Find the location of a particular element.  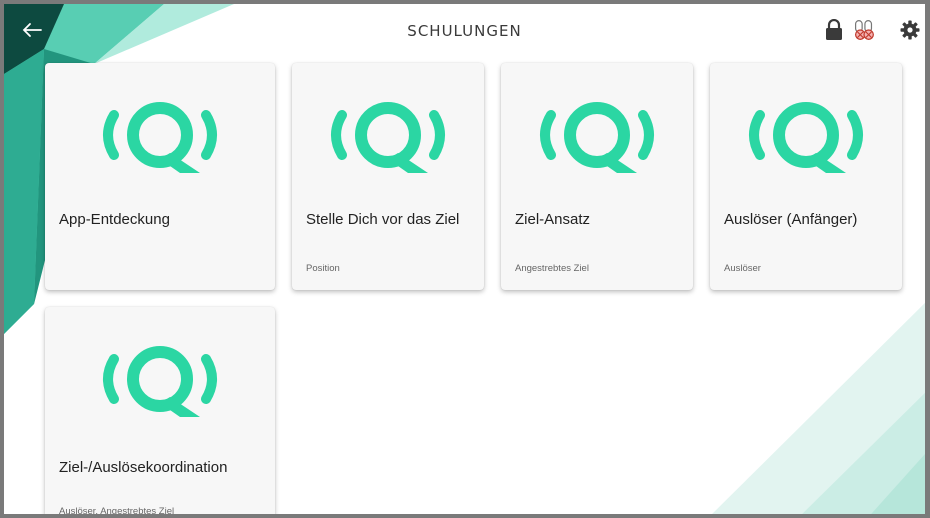

gear-icon is located at coordinates (910, 30).